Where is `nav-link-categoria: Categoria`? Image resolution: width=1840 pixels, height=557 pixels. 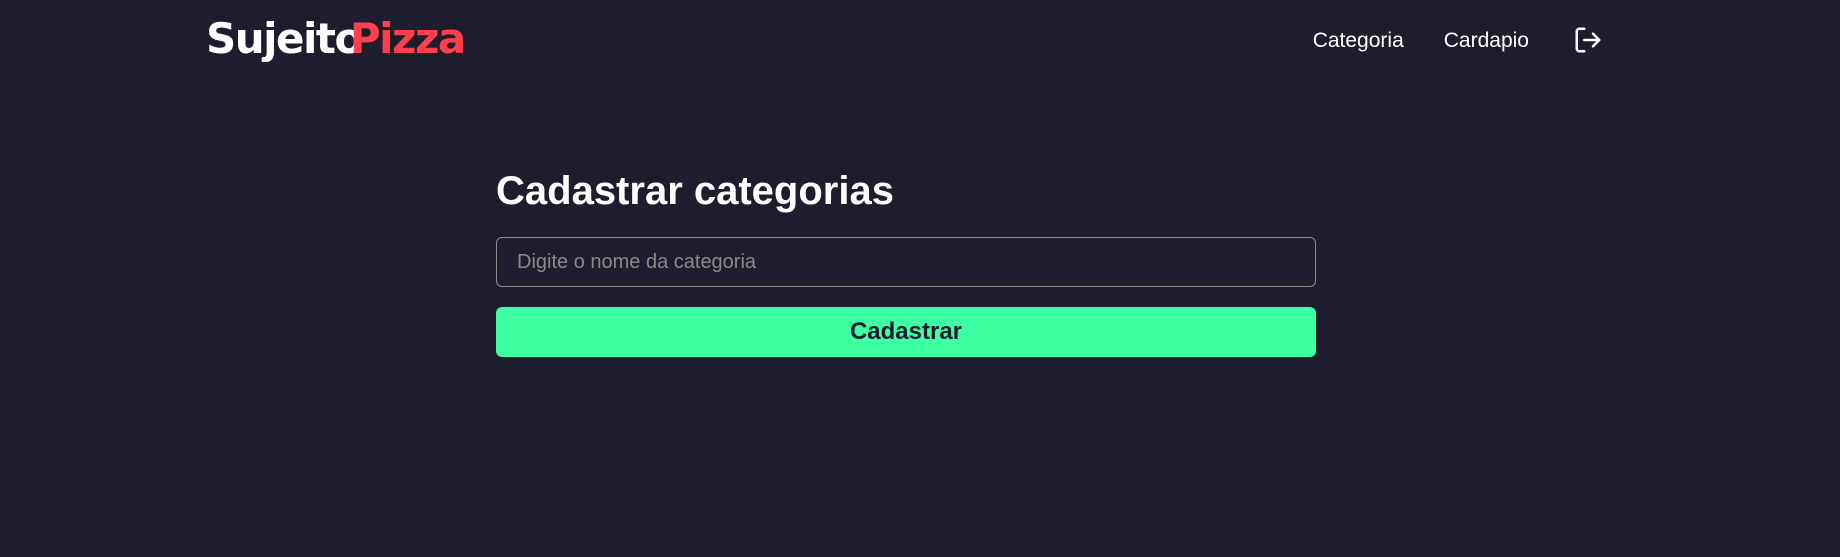
nav-link-categoria: Categoria is located at coordinates (1358, 41).